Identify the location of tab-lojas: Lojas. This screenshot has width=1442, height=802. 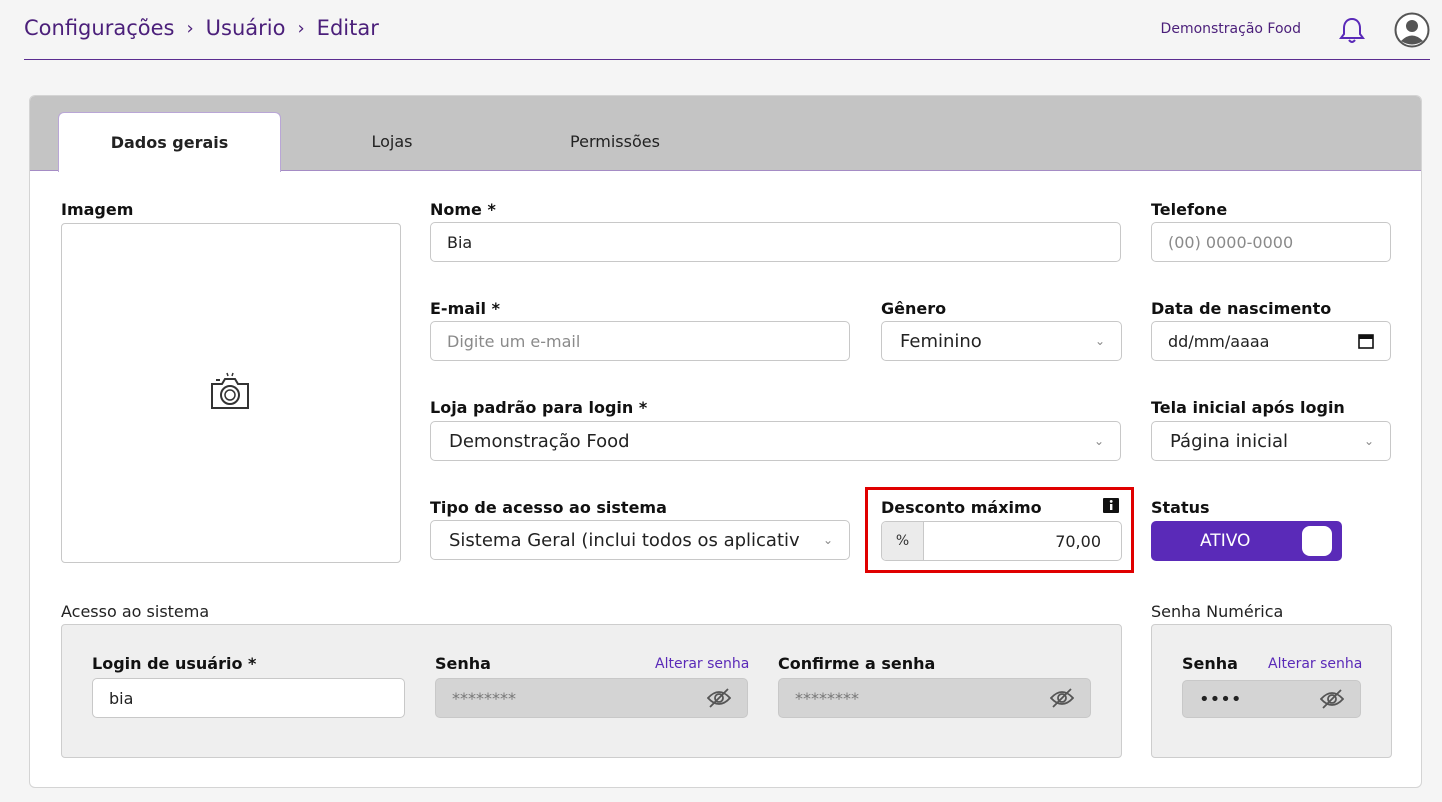
(392, 141).